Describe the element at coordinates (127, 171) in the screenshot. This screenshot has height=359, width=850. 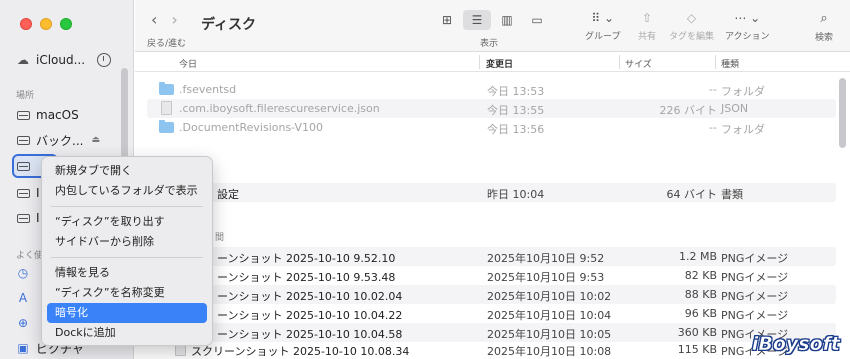
I see `menu-item-open-new-tab: 新規タブで開く` at that location.